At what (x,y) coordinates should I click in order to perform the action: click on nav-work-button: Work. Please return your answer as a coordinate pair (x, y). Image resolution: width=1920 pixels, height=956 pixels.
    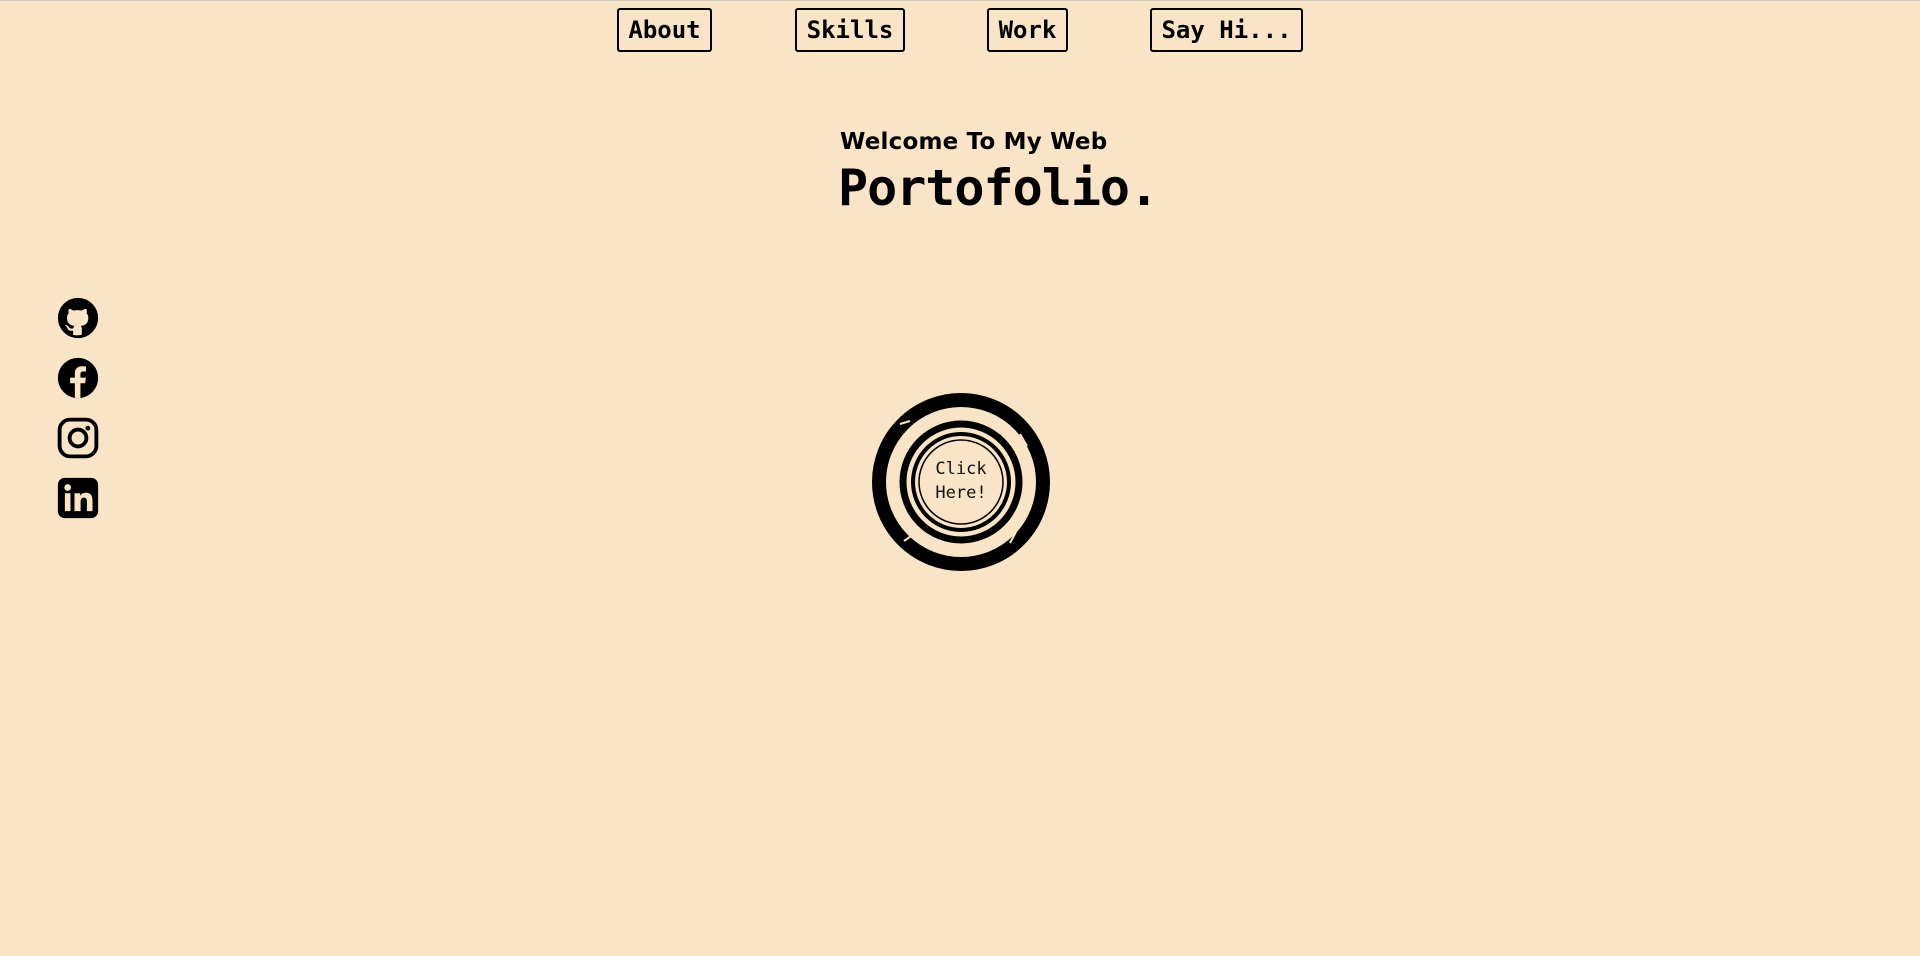
    Looking at the image, I should click on (1027, 30).